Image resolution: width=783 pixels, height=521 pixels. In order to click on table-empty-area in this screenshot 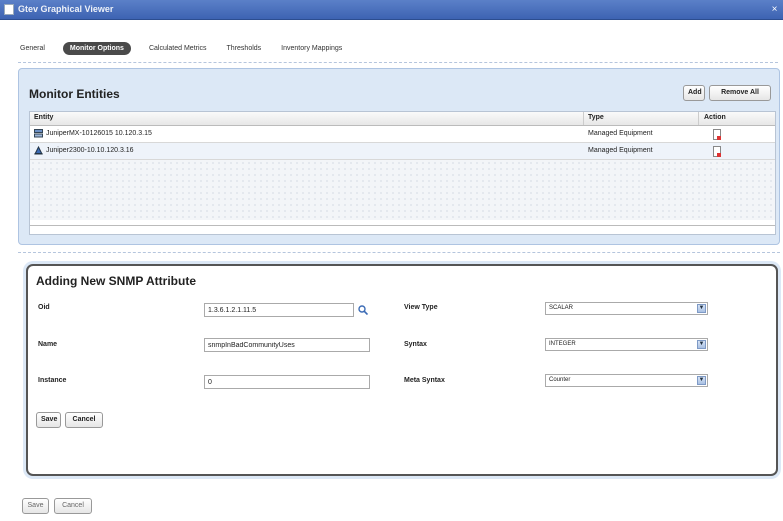, I will do `click(402, 190)`.